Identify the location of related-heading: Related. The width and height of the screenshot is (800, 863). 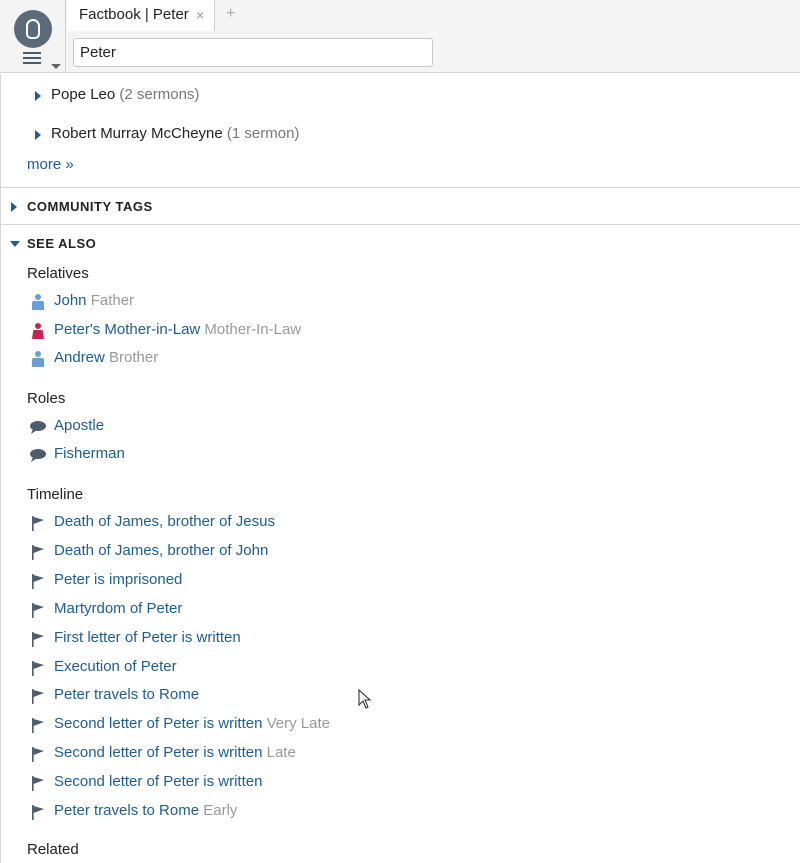
(53, 849).